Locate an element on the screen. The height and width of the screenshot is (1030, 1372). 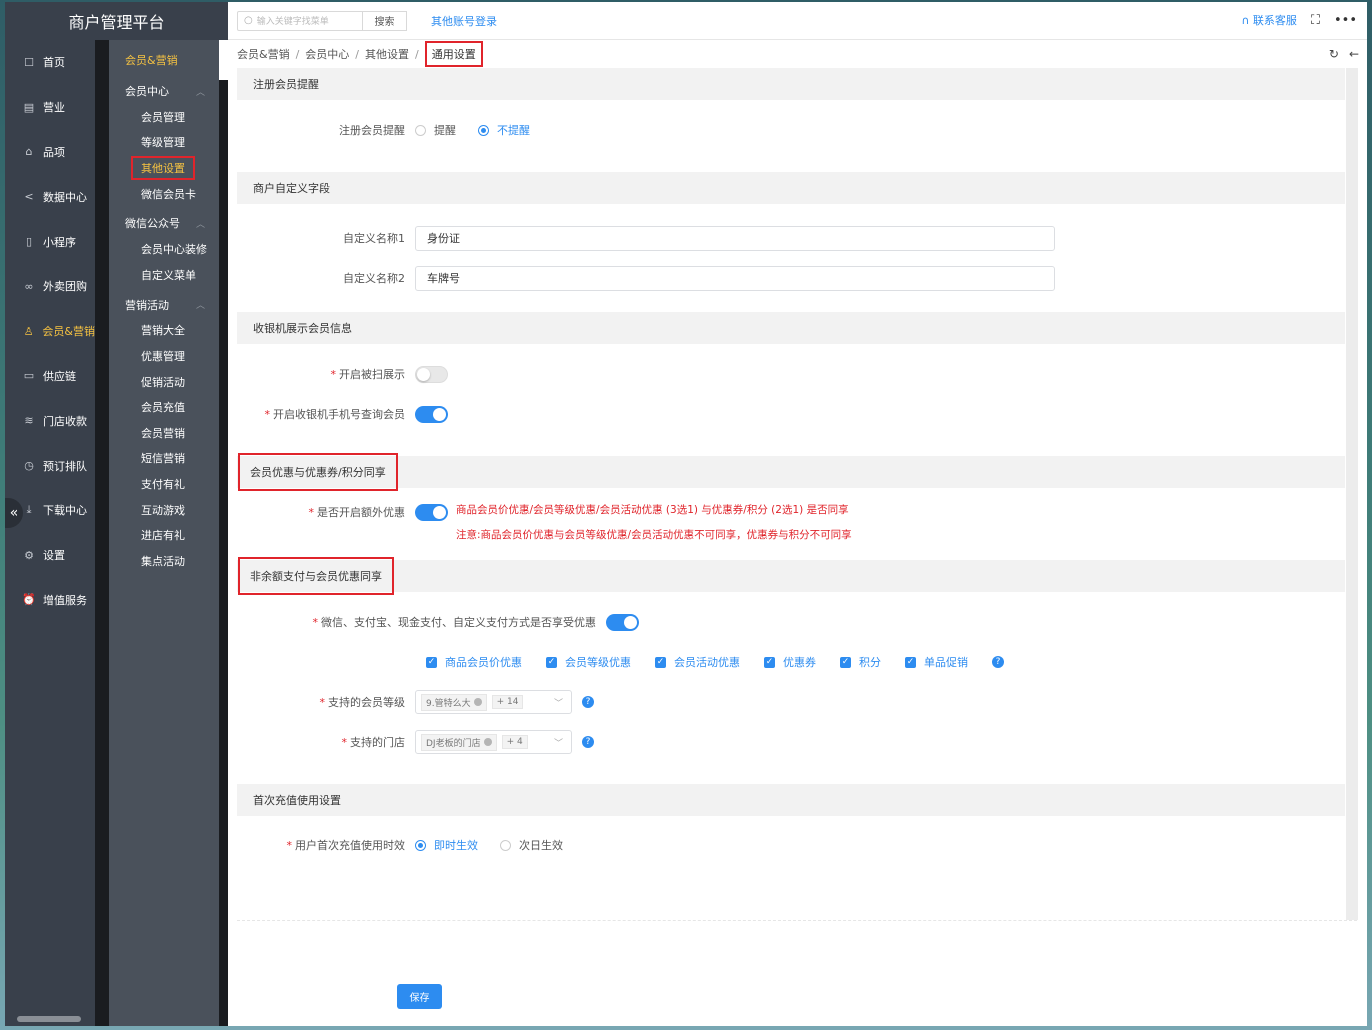
nav-item: ◷ 预订排队 is located at coordinates (50, 465).